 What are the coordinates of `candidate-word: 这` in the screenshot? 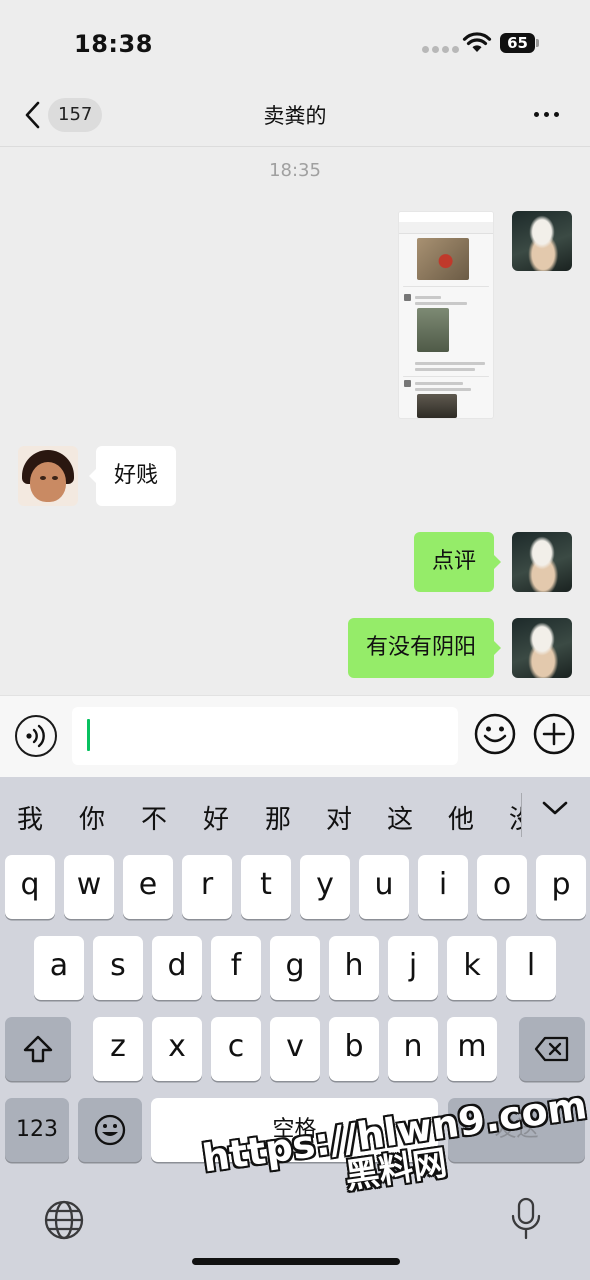 It's located at (400, 817).